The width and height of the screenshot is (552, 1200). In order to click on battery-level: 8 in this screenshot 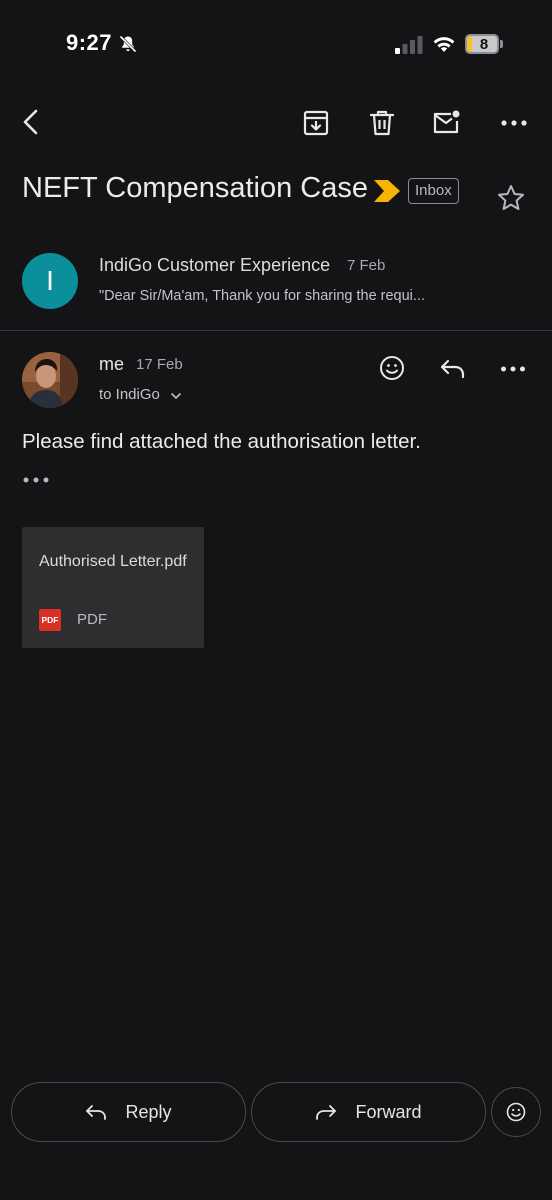, I will do `click(484, 44)`.